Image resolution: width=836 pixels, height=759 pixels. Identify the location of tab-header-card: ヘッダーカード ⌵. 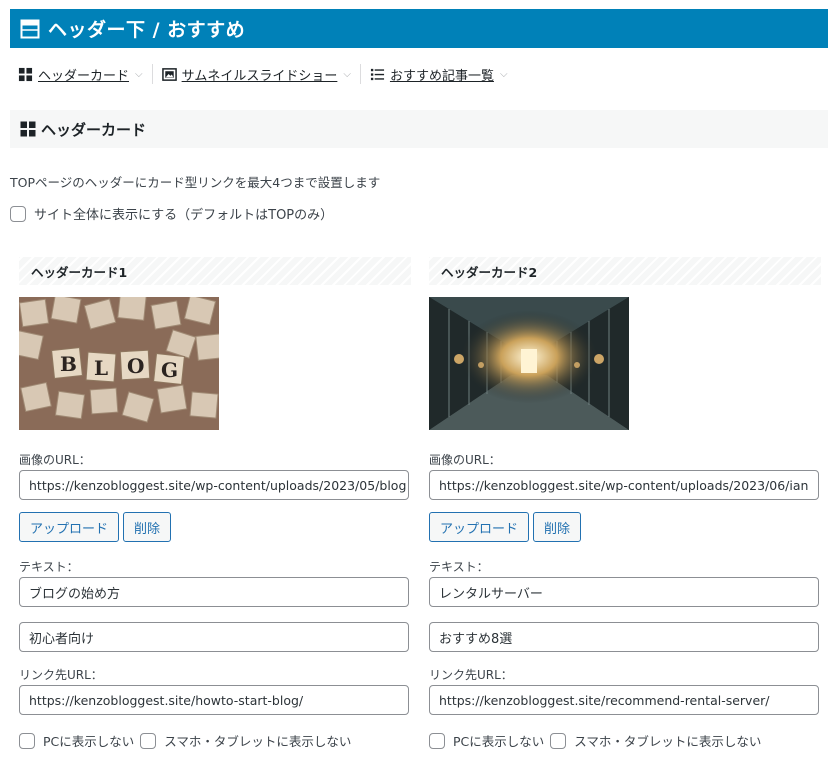
(80, 74).